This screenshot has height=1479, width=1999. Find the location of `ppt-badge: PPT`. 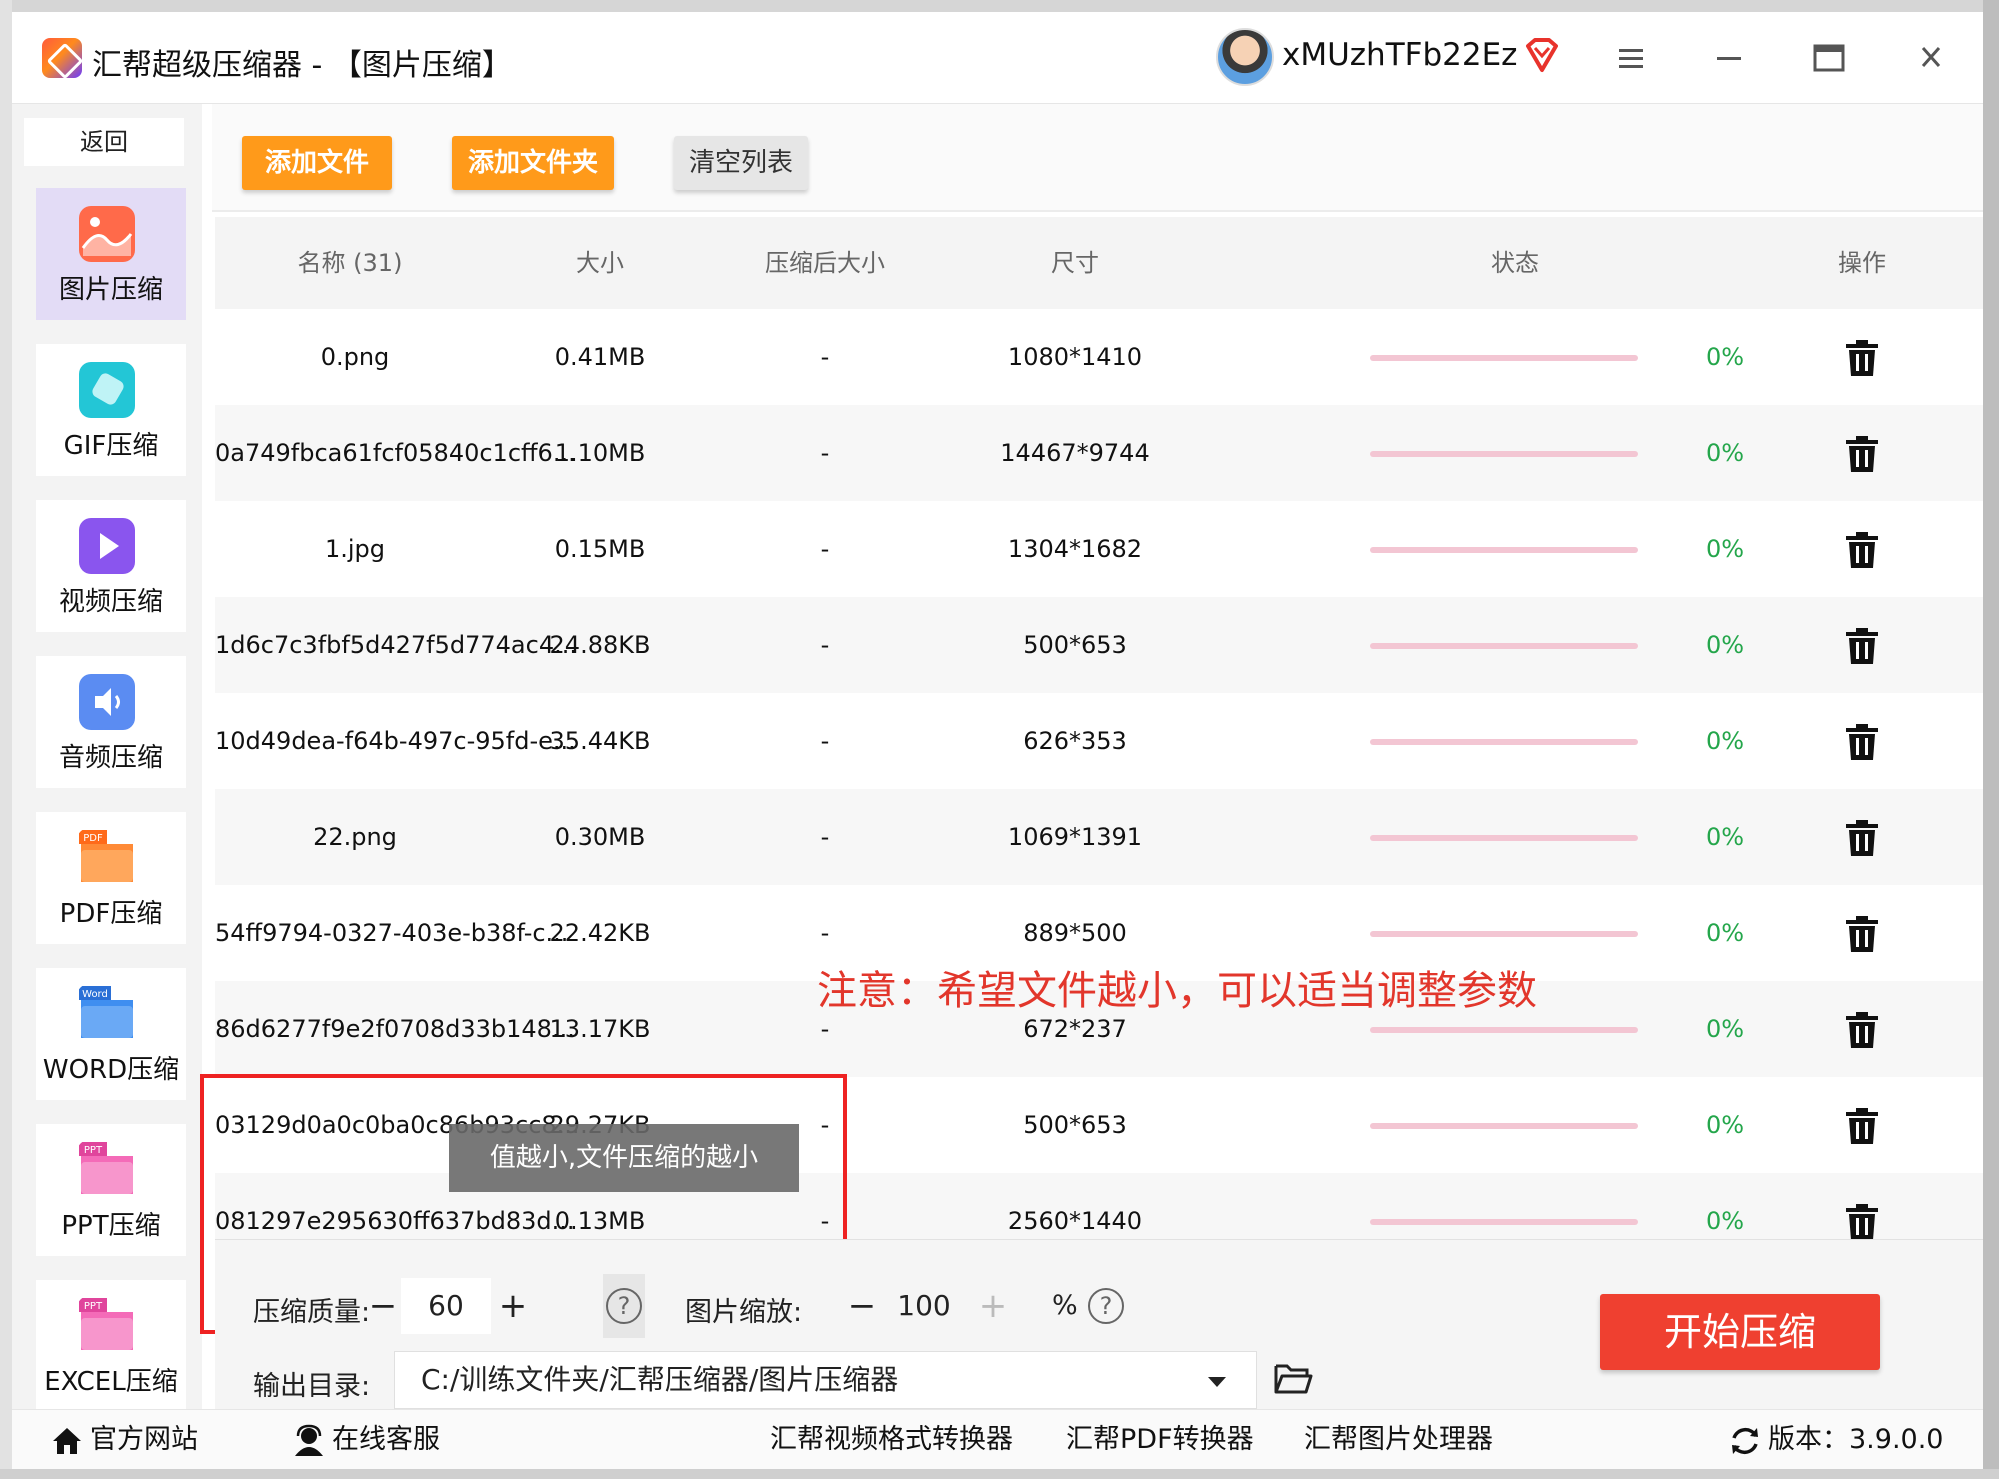

ppt-badge: PPT is located at coordinates (93, 1150).